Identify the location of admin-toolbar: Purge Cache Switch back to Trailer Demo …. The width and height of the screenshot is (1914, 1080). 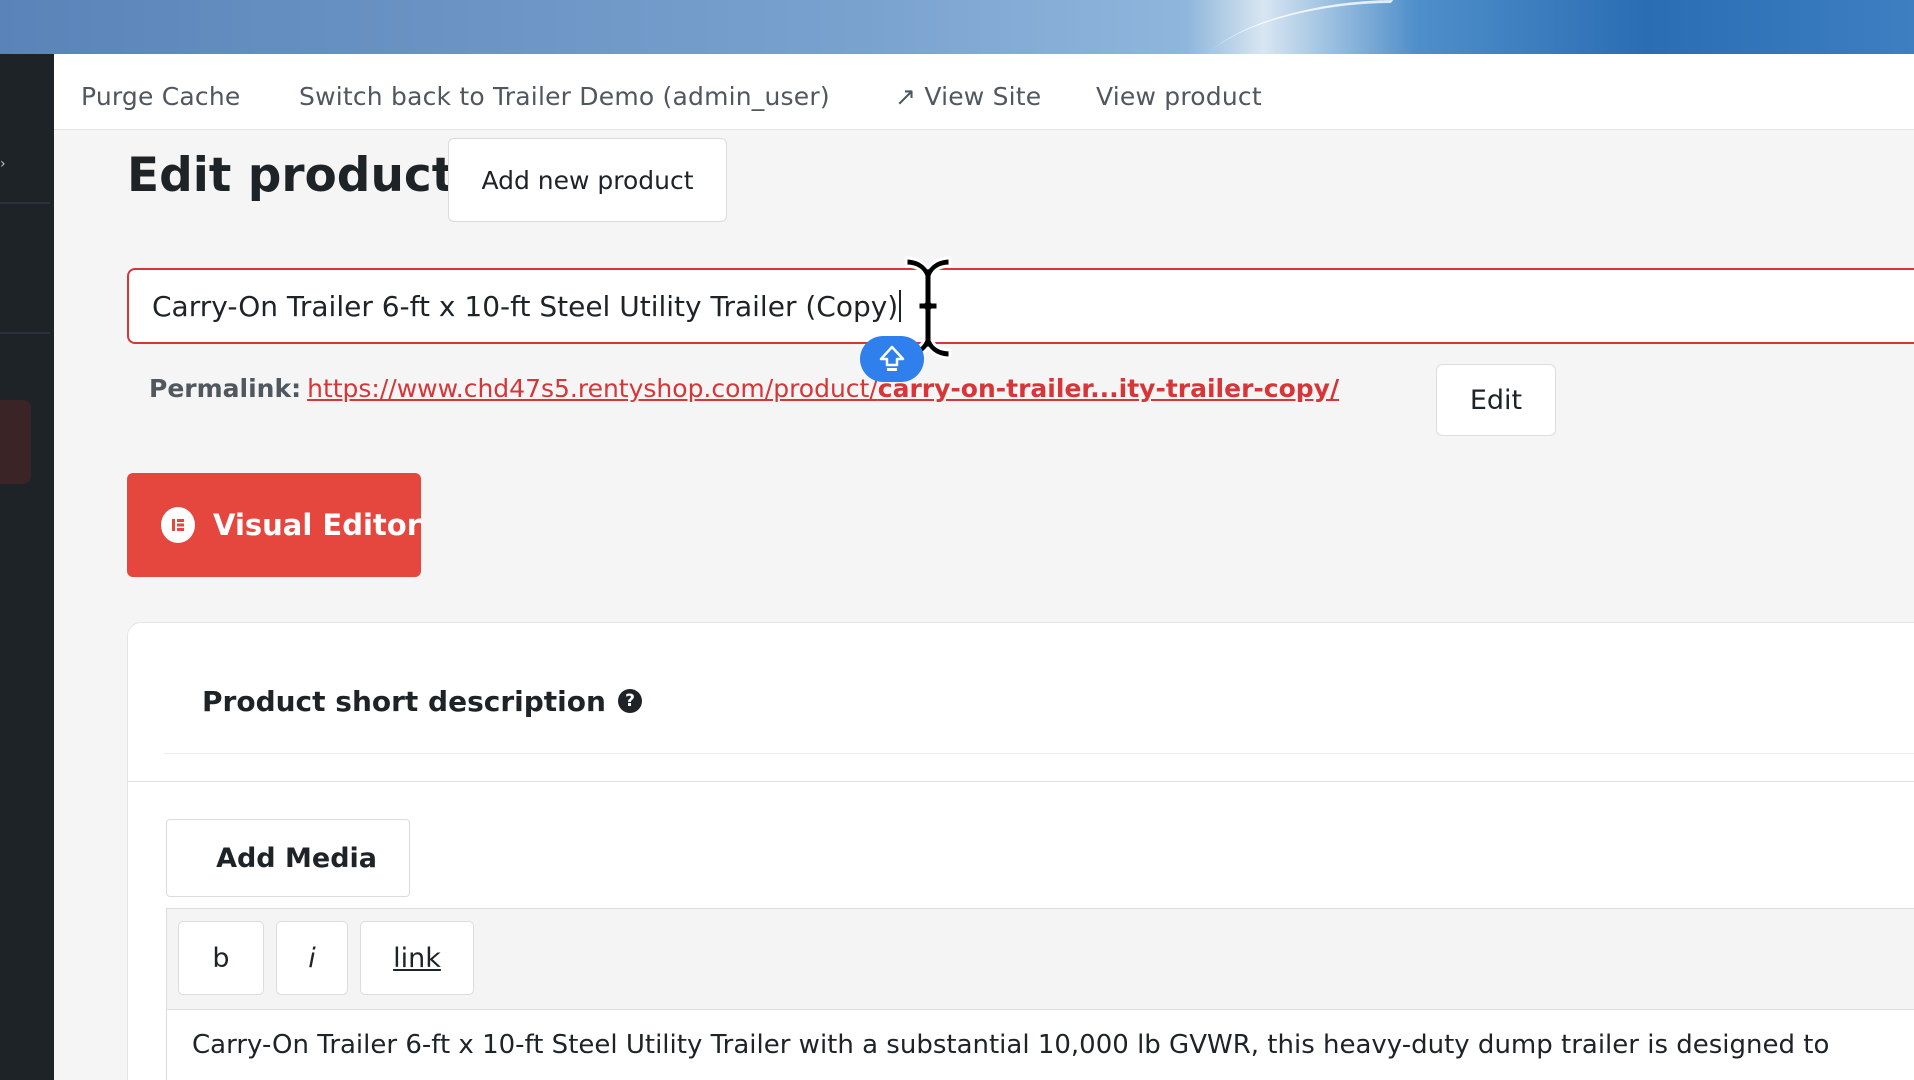
(984, 92).